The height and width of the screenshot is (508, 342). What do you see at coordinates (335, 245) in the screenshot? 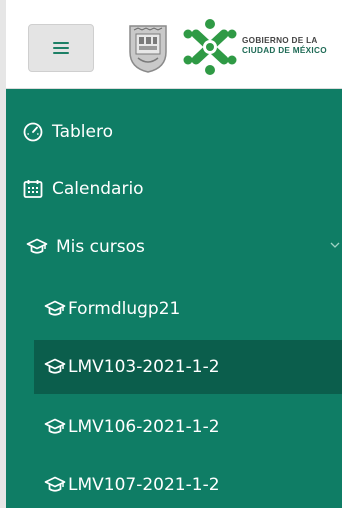
I see `chevron-down-icon` at bounding box center [335, 245].